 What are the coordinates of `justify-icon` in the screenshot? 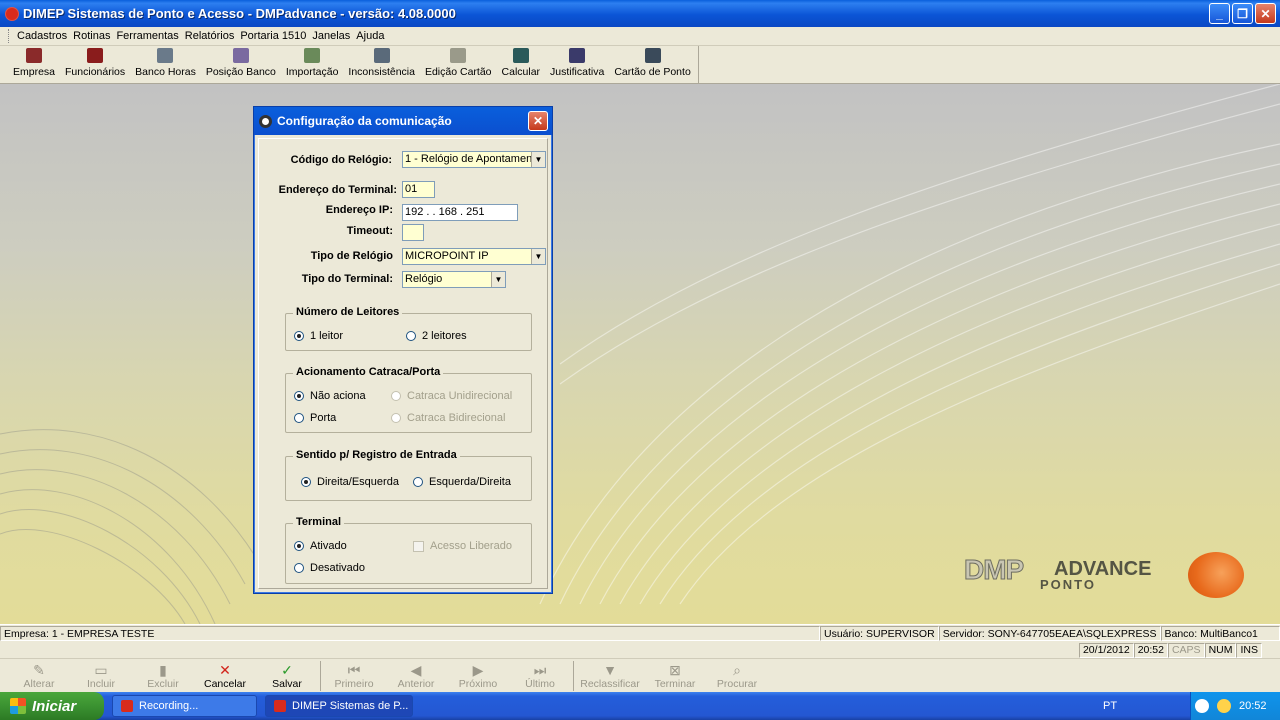 It's located at (577, 55).